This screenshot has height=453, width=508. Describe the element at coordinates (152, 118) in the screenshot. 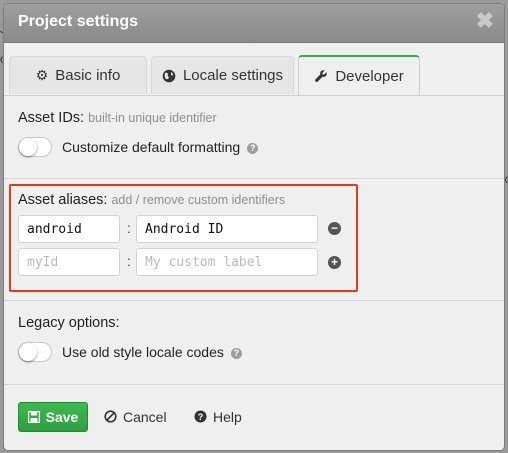

I see `asset-ids-hint: built-in unique identifier` at that location.